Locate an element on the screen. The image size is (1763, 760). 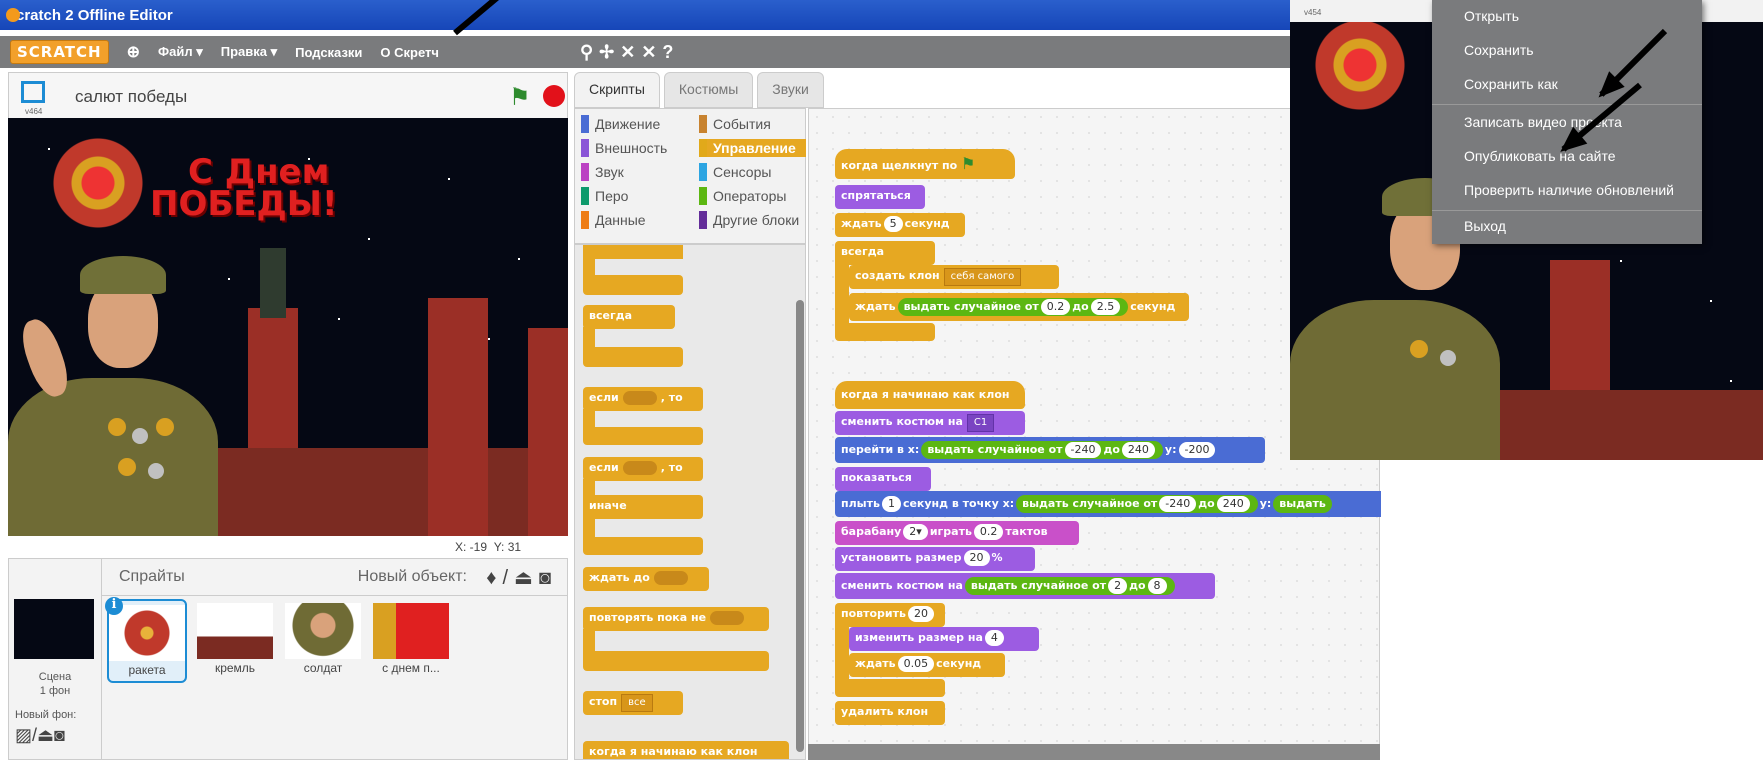
menu-item-save: Сохранить is located at coordinates (1499, 50).